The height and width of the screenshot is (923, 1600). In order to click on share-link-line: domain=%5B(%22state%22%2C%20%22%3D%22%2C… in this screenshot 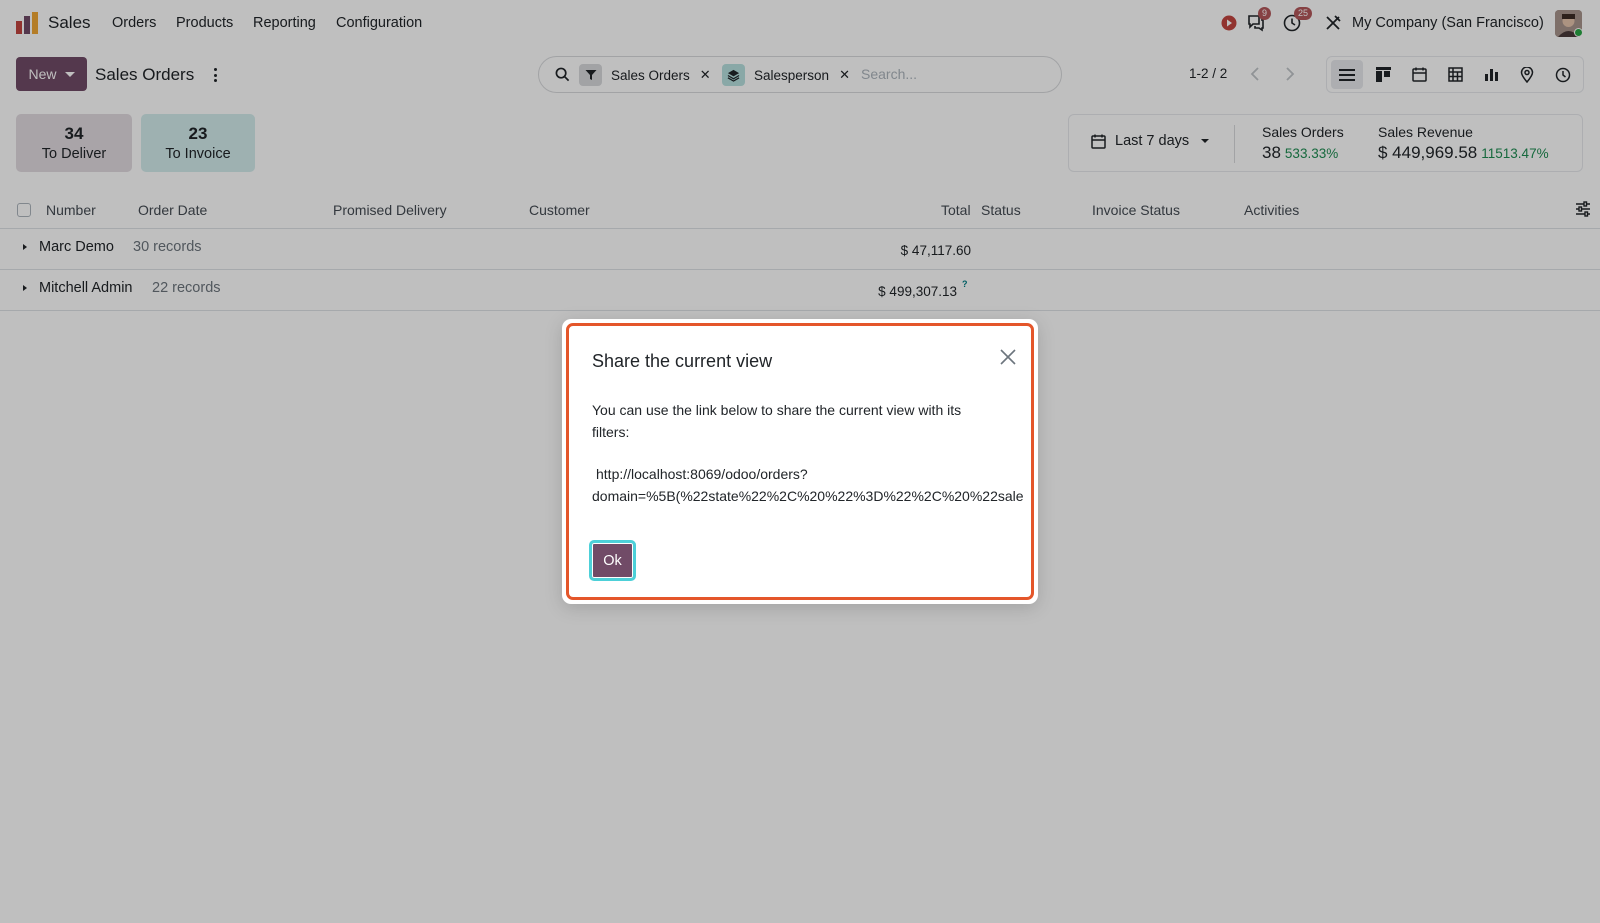, I will do `click(808, 495)`.